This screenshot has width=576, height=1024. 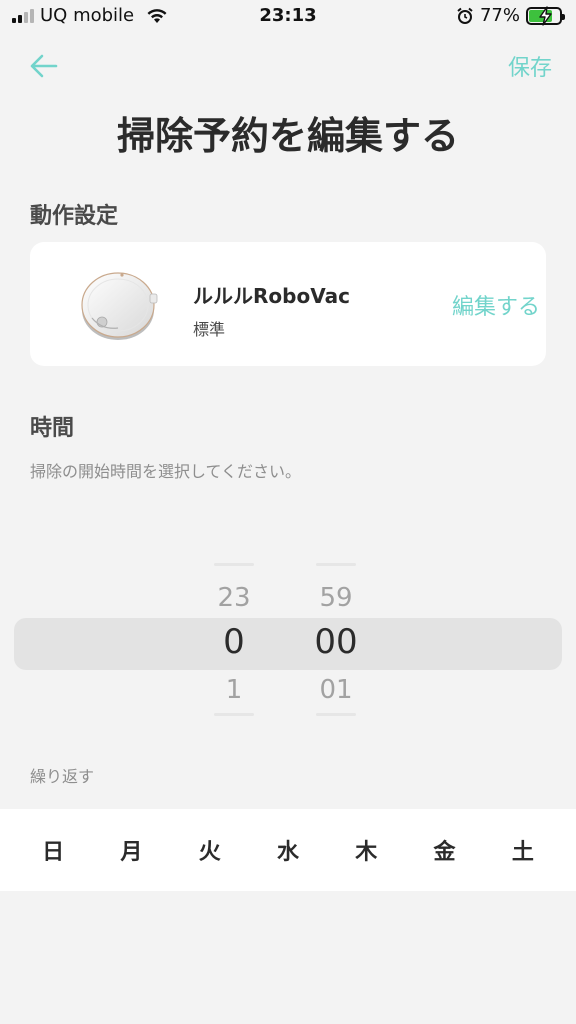 What do you see at coordinates (166, 471) in the screenshot?
I see `time-hint: 掃除の開始時間を選択してください。` at bounding box center [166, 471].